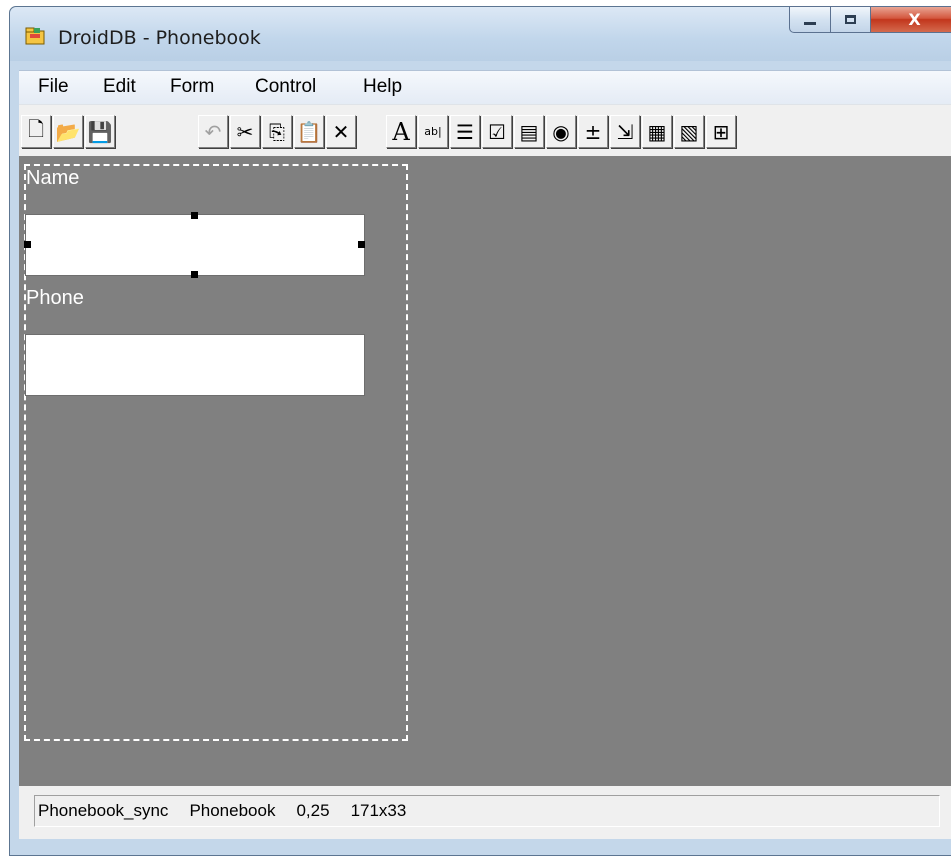 Image resolution: width=951 pixels, height=856 pixels. Describe the element at coordinates (103, 810) in the screenshot. I see `status-sync: Phonebook_sync` at that location.